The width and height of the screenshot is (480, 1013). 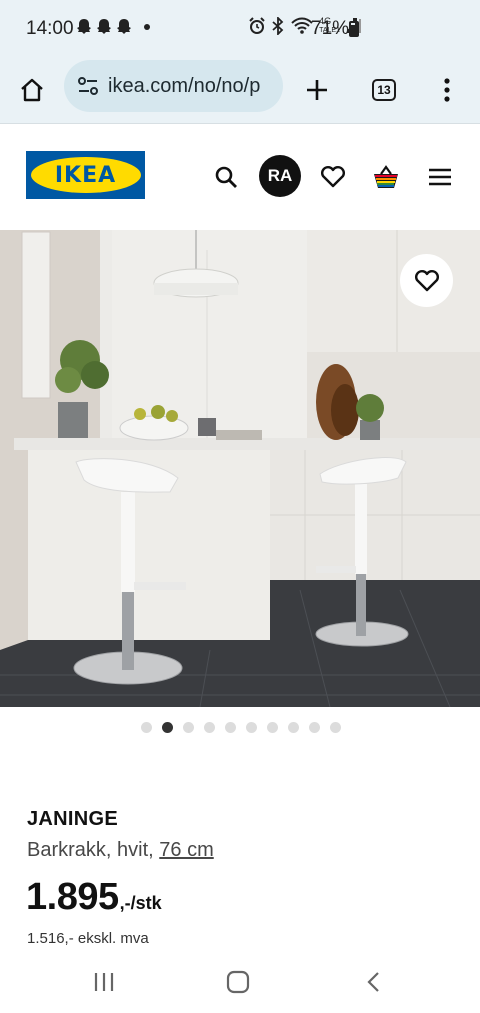 I want to click on logo-text: IKEA, so click(x=85, y=175).